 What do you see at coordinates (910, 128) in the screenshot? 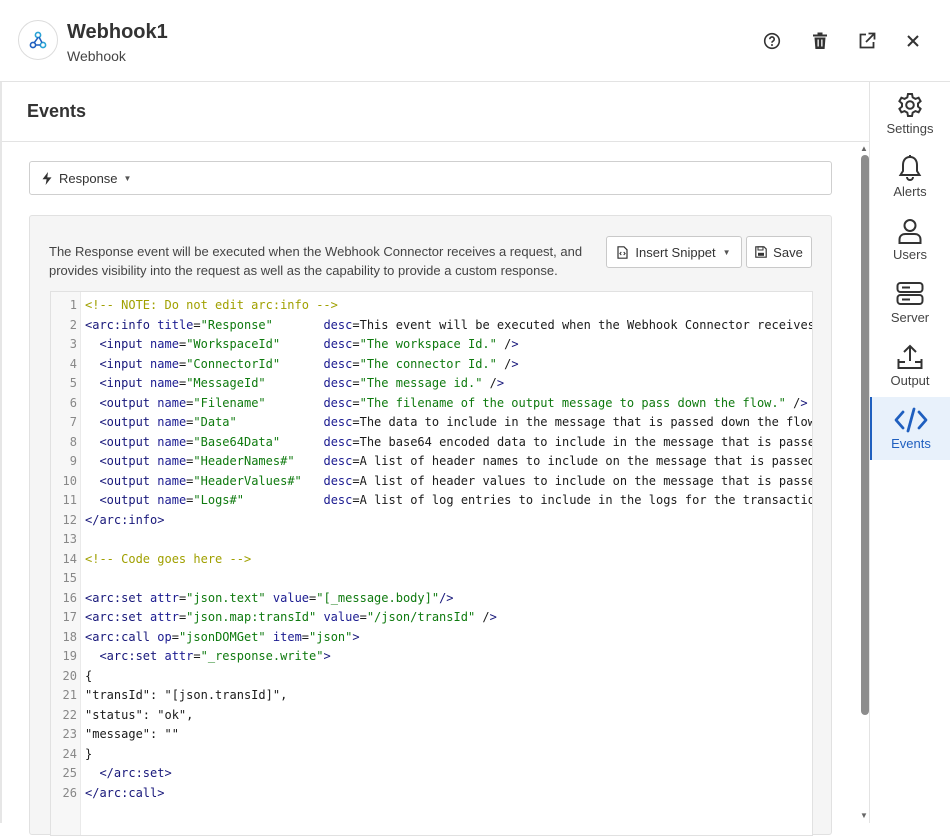
I see `rail-label-settings: Settings` at bounding box center [910, 128].